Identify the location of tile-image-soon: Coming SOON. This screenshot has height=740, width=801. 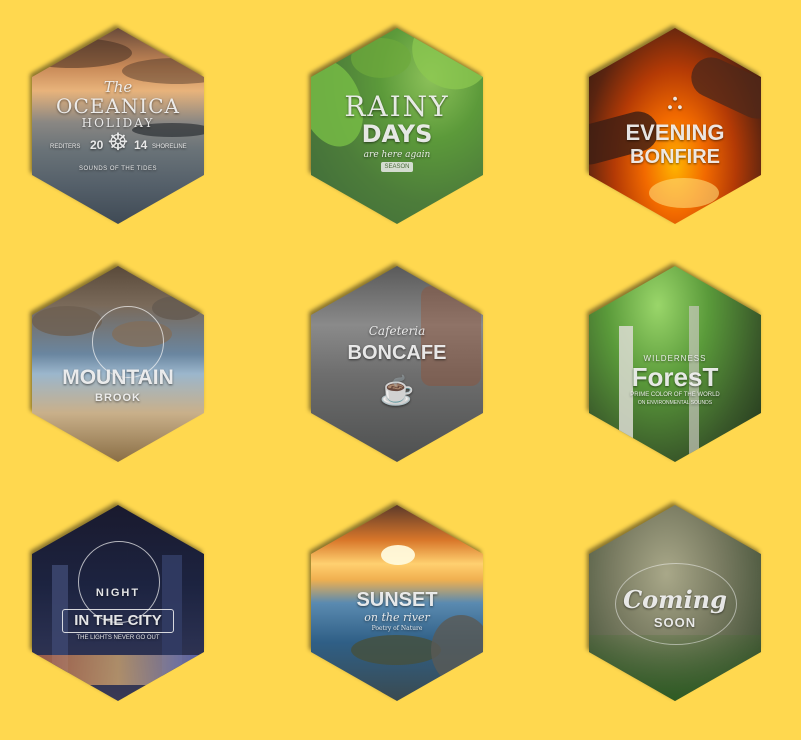
(675, 603).